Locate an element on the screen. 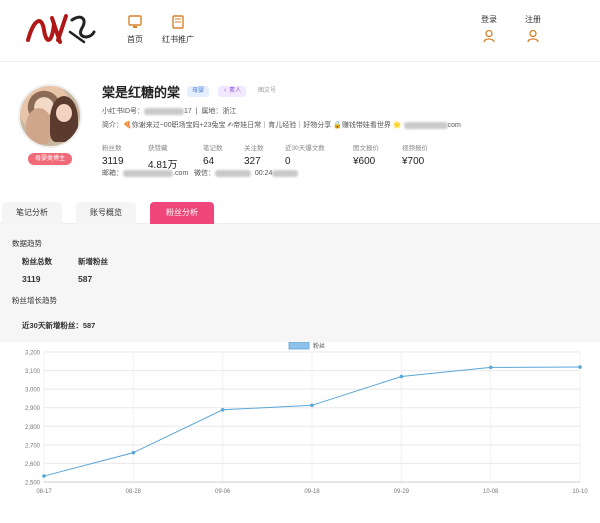 This screenshot has height=523, width=600. nav-home-label: 首页 is located at coordinates (135, 39).